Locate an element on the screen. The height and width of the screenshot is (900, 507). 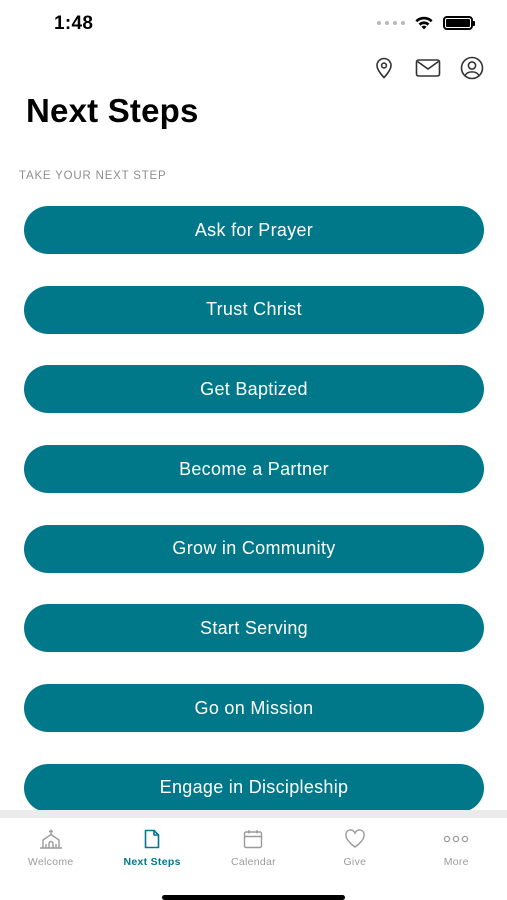
section-label: TAKE YOUR NEXT STEP is located at coordinates (93, 176).